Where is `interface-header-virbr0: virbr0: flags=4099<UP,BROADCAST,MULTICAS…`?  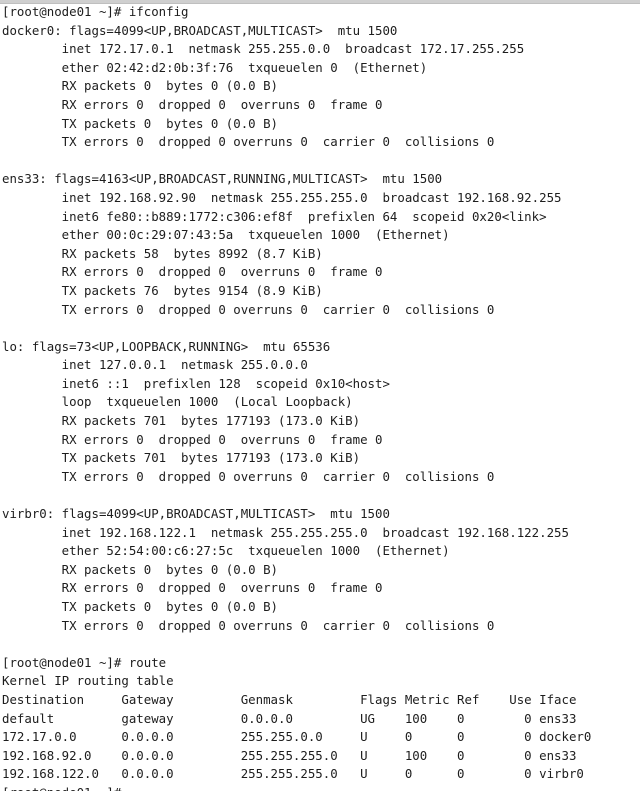
interface-header-virbr0: virbr0: flags=4099<UP,BROADCAST,MULTICAS… is located at coordinates (196, 514).